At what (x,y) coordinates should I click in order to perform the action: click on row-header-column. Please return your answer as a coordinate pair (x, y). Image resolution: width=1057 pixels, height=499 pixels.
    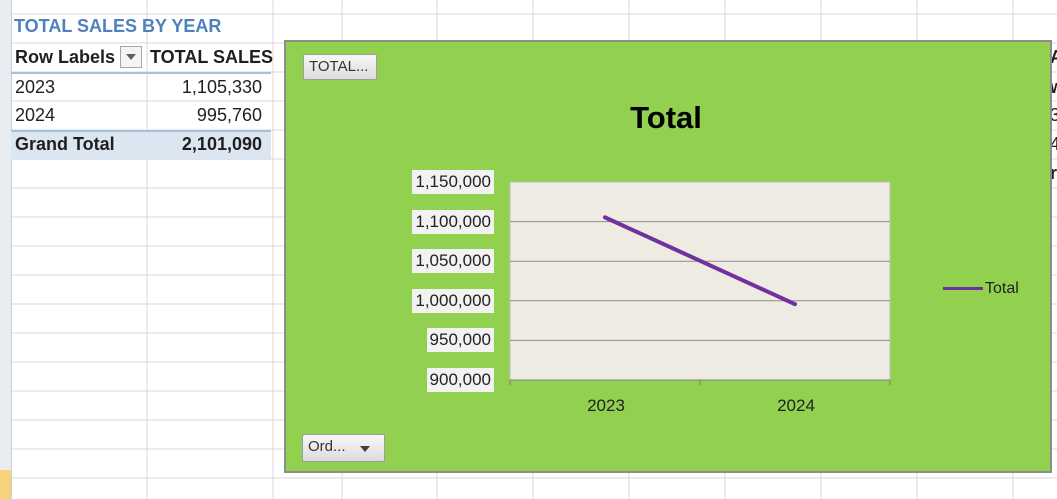
    Looking at the image, I should click on (6, 249).